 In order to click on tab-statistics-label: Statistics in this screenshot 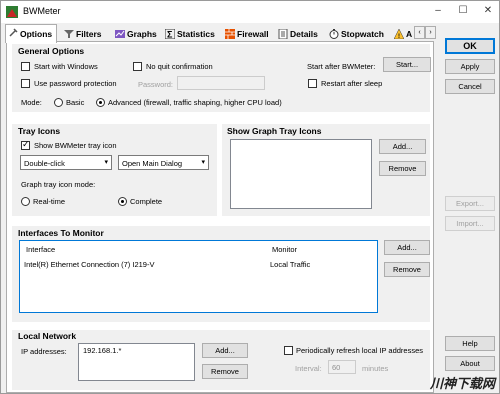, I will do `click(196, 34)`.